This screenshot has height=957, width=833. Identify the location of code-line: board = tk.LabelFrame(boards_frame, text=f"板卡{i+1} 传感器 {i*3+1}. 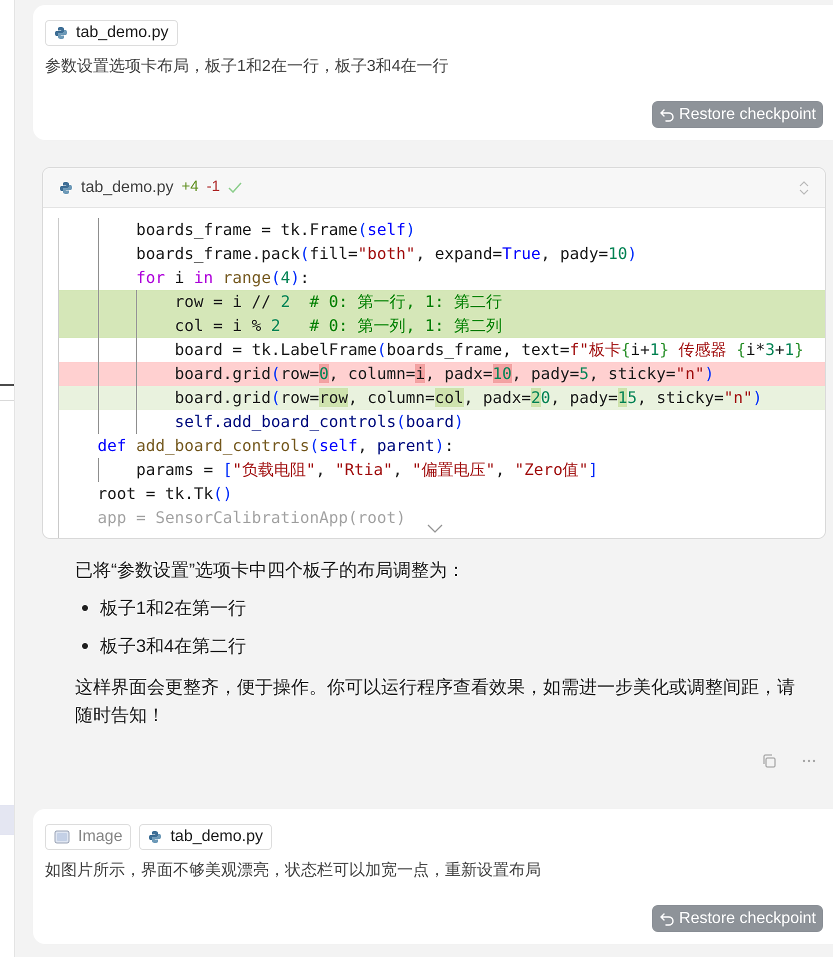
(431, 350).